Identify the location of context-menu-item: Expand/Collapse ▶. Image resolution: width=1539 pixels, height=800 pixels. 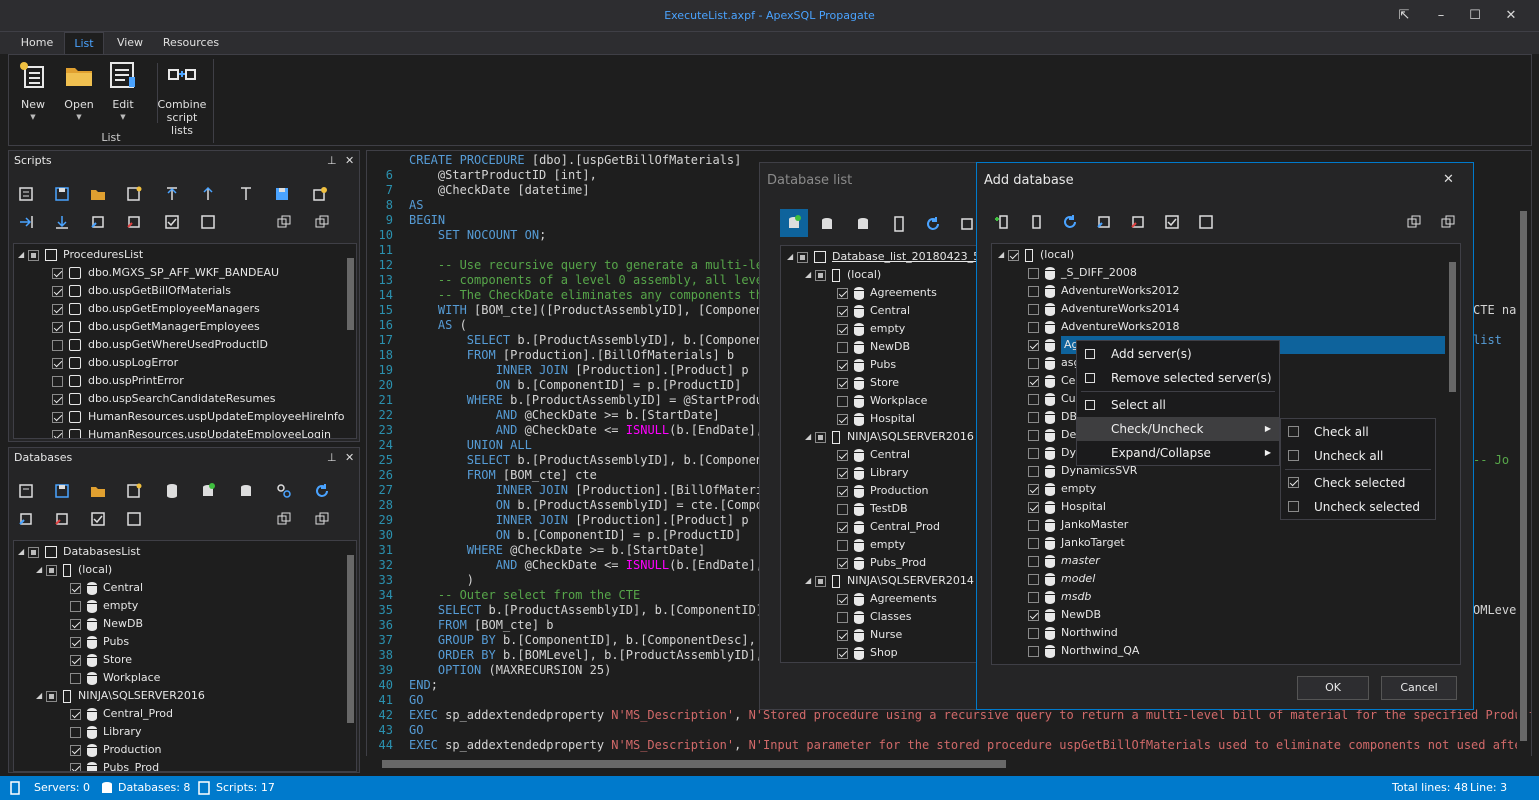
(1178, 453).